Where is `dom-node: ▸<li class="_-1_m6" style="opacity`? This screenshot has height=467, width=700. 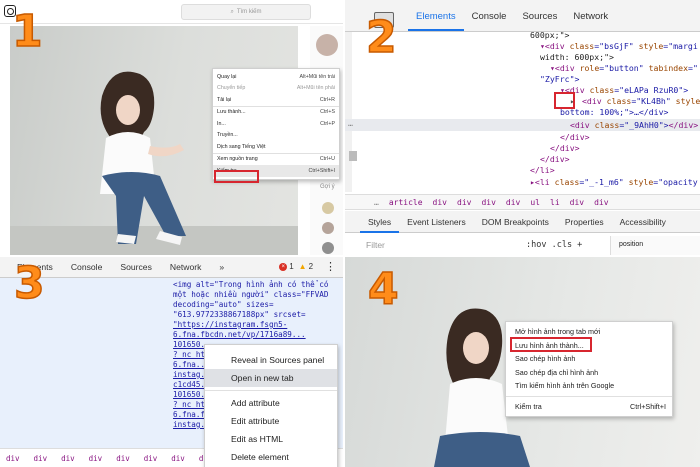
dom-node: ▸<li class="_-1_m6" style="opacity is located at coordinates (614, 182).